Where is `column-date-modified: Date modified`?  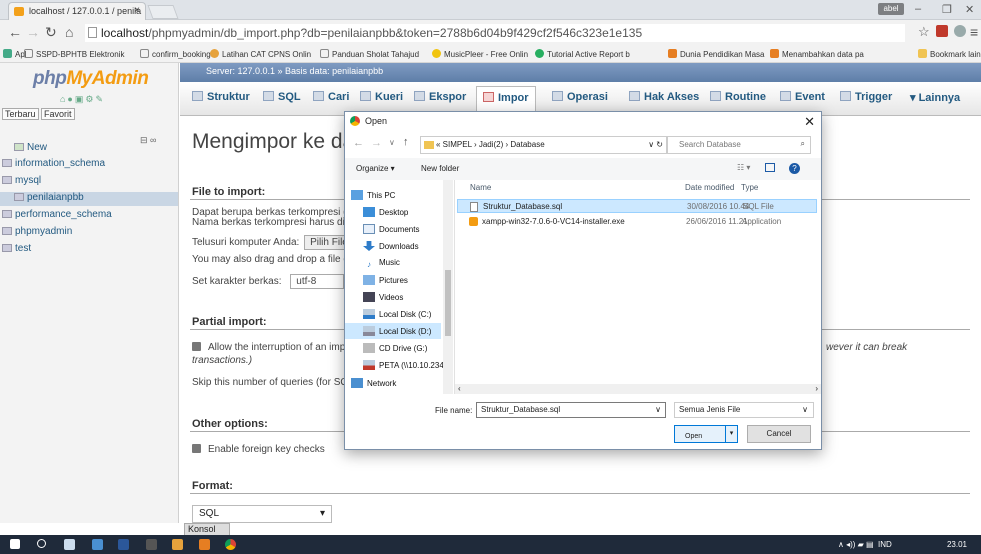
column-date-modified: Date modified is located at coordinates (709, 187).